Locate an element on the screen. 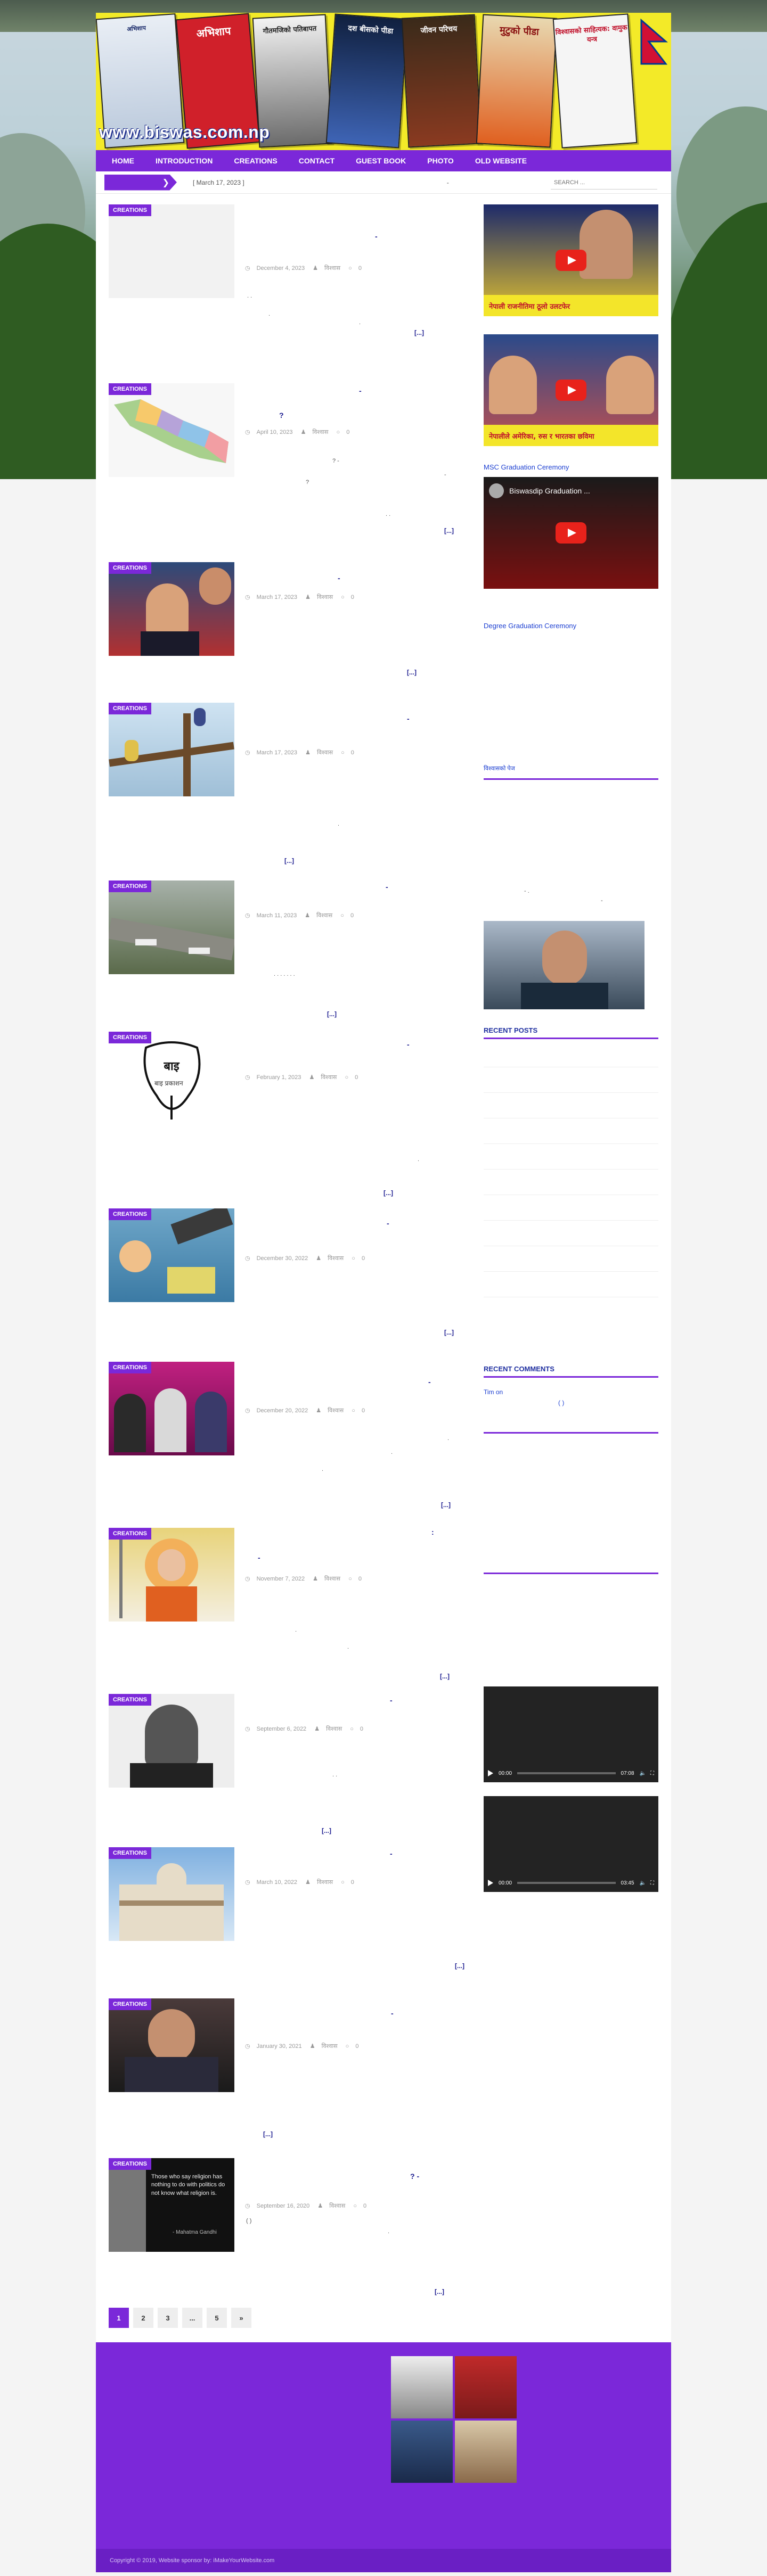 The width and height of the screenshot is (767, 2576). audio-player-2: 00:00 03:45 🔈 ⛶ is located at coordinates (571, 1844).